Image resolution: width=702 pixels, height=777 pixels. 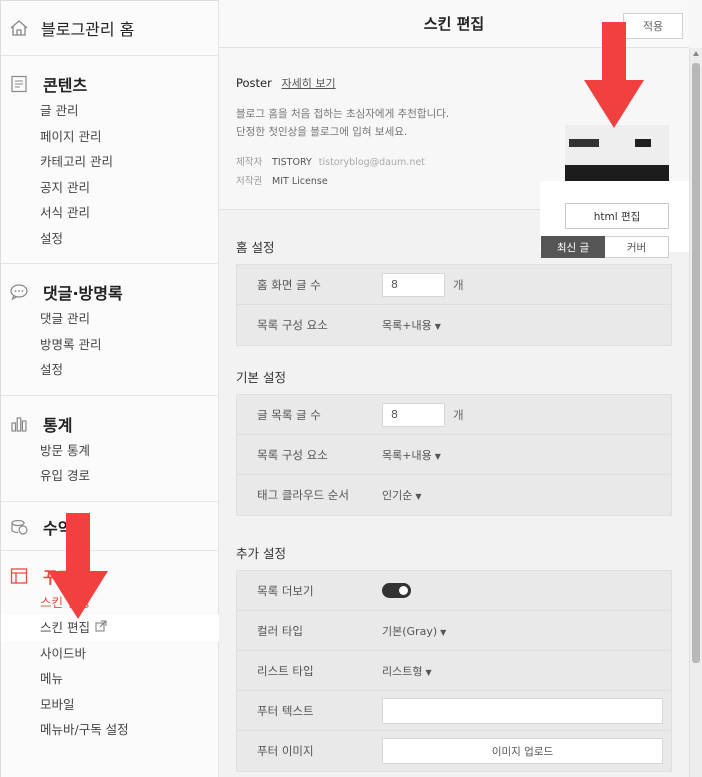 I want to click on sidebar-item-menubar-subscribe: 메뉴바/구독 설정, so click(x=109, y=730).